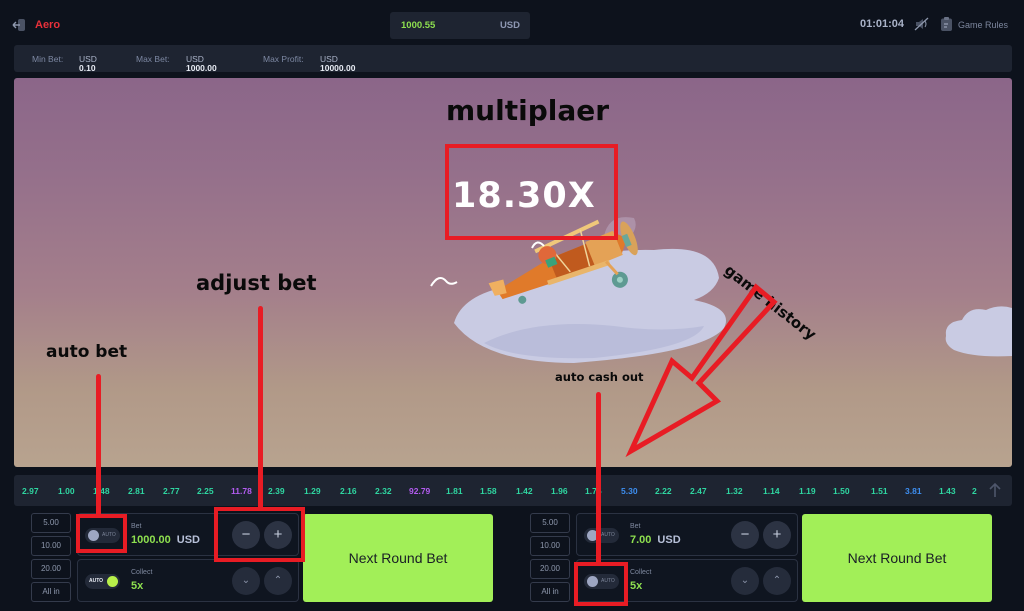  Describe the element at coordinates (312, 491) in the screenshot. I see `history-multiplier: 1.29` at that location.